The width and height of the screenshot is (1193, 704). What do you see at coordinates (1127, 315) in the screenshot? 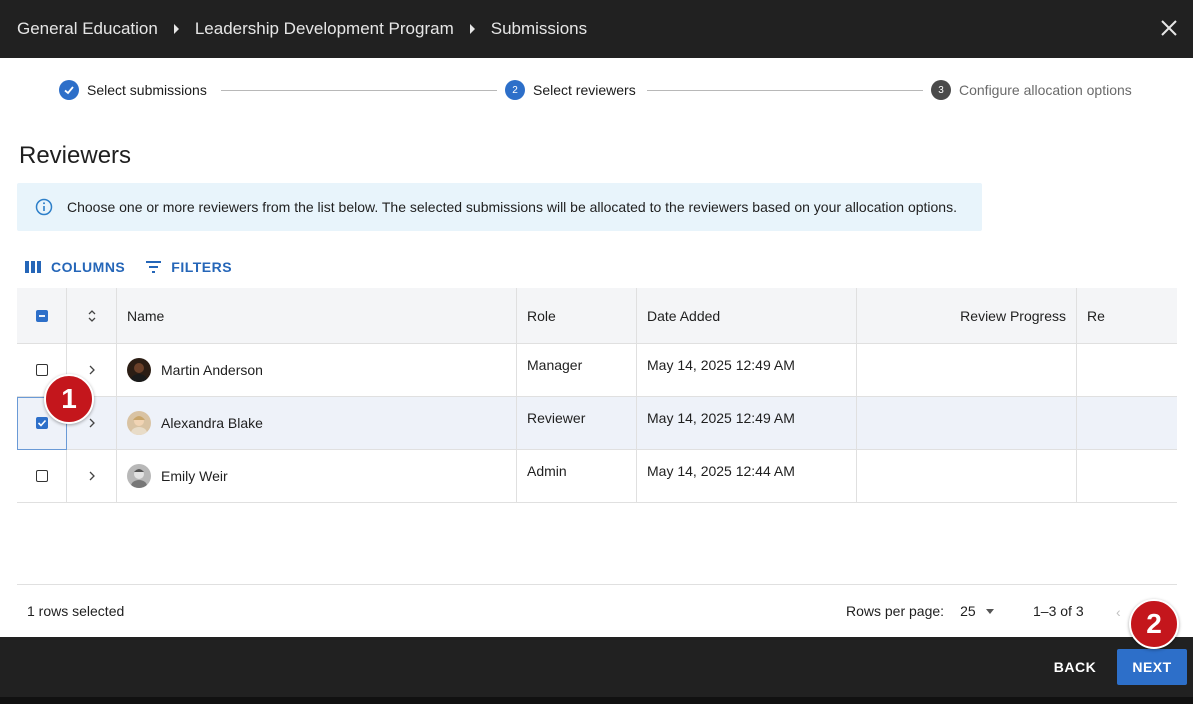
I see `column-header-extra: Re` at bounding box center [1127, 315].